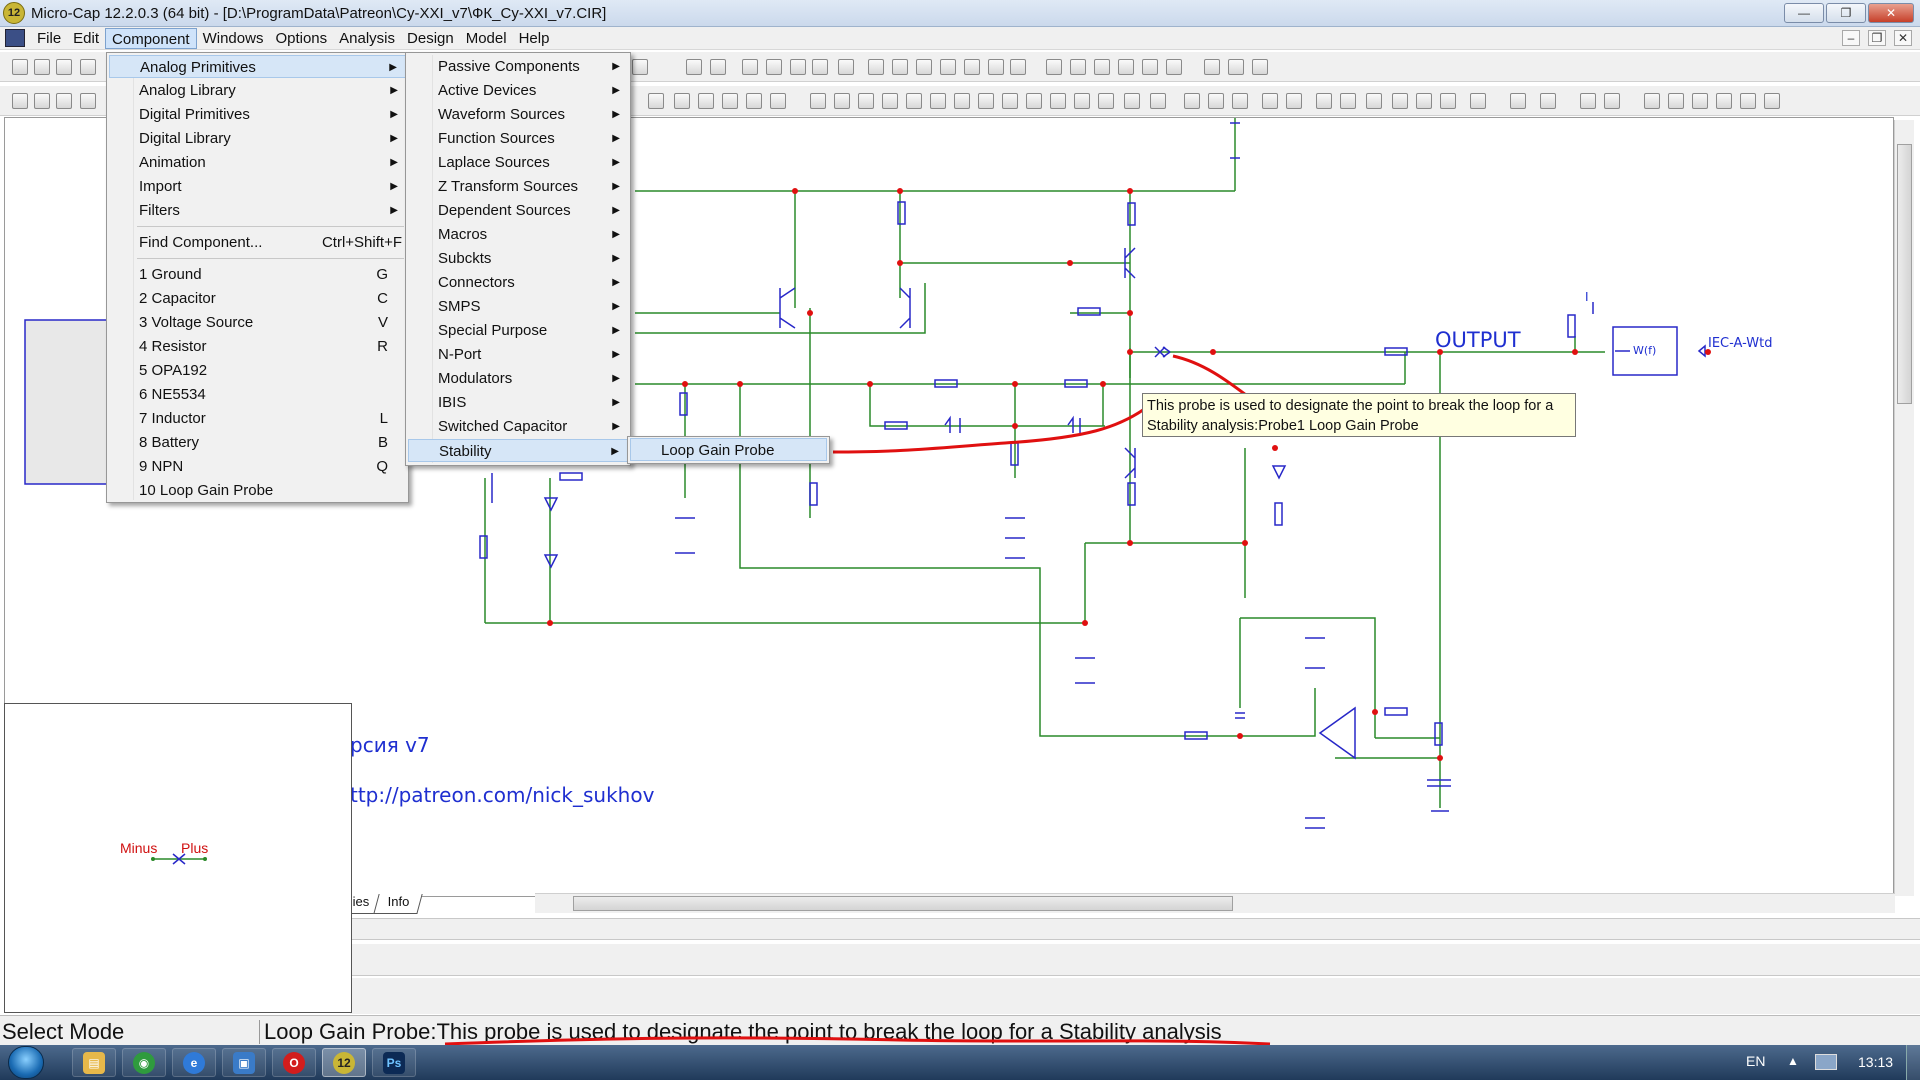 This screenshot has height=1080, width=1920. I want to click on zoom-in-icon, so click(1400, 101).